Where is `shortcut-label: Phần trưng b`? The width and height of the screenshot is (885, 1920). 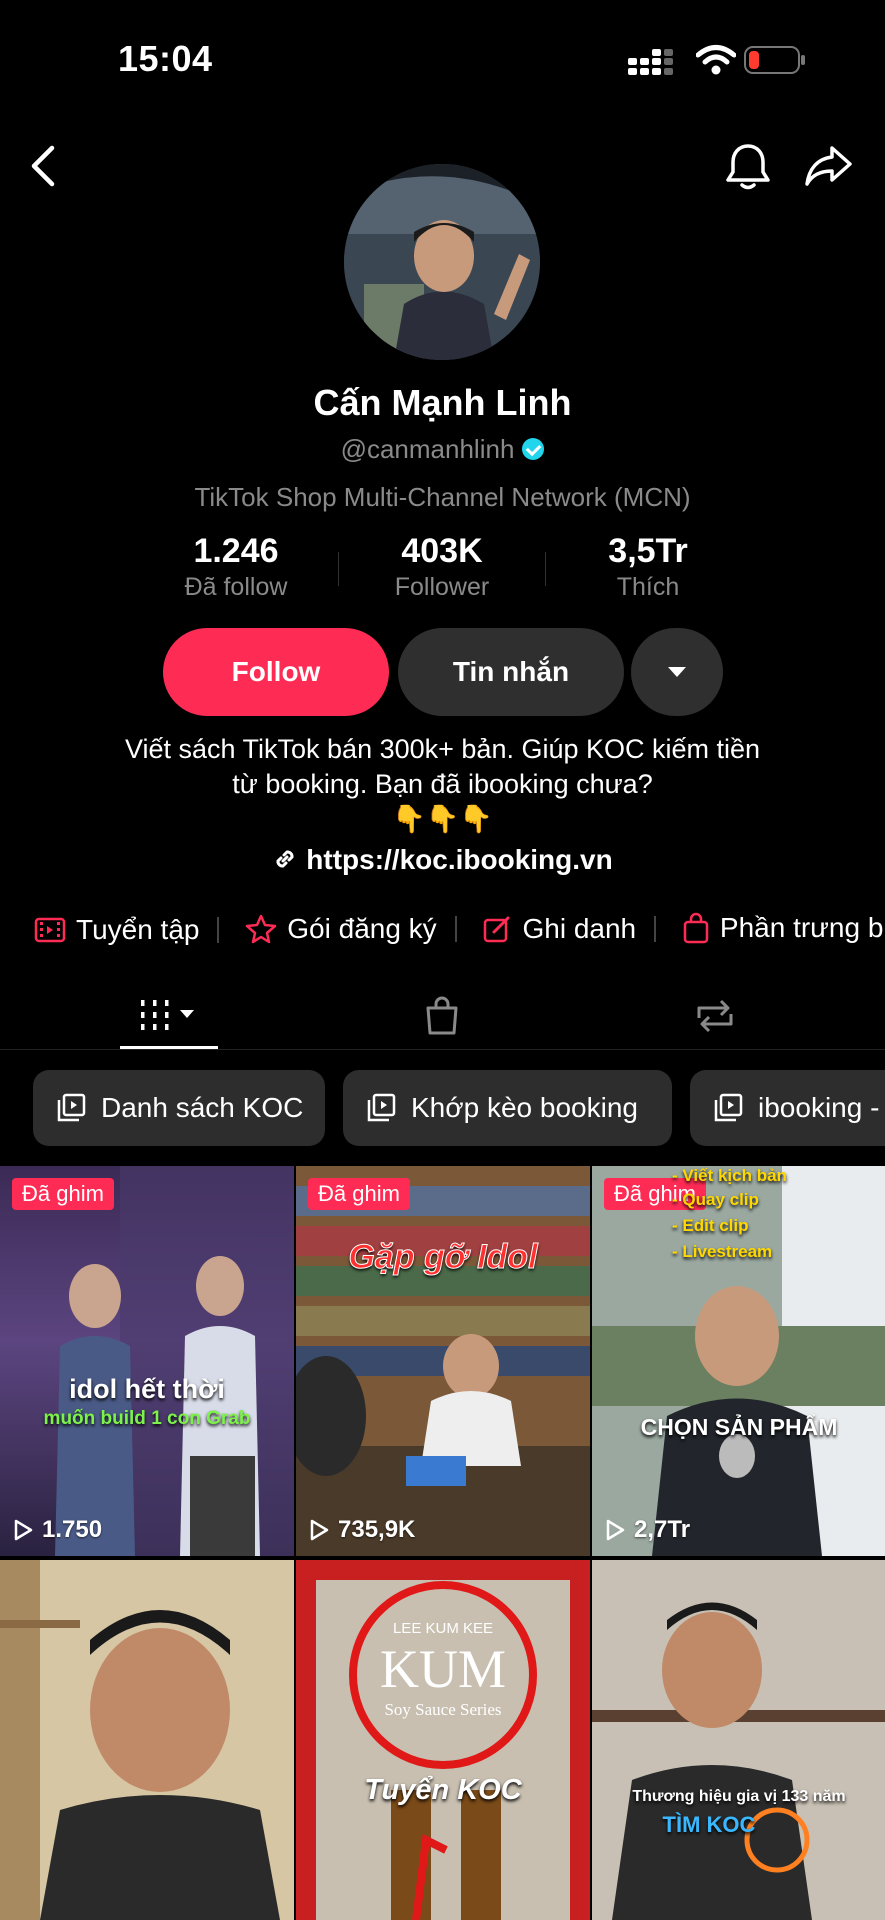 shortcut-label: Phần trưng b is located at coordinates (801, 927).